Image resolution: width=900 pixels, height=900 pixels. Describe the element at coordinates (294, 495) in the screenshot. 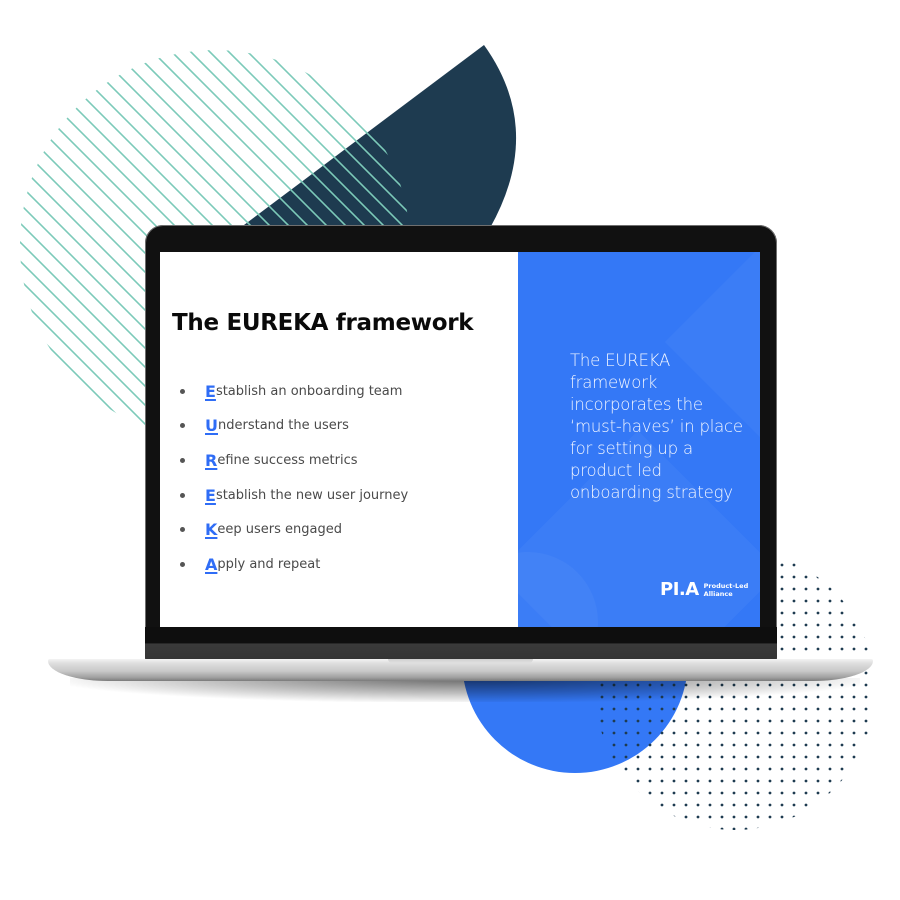

I see `list-item: E stablish the new user journey` at that location.